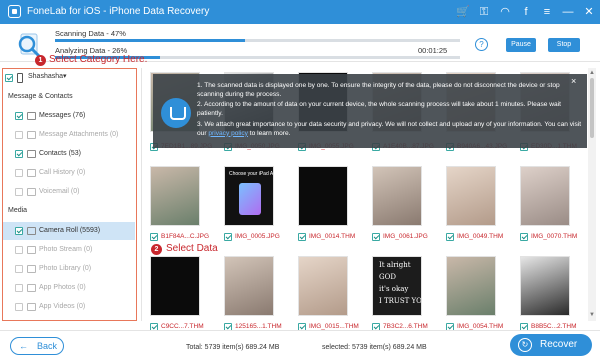 The image size is (600, 364). I want to click on file-name: IMG_0070.THM, so click(554, 236).